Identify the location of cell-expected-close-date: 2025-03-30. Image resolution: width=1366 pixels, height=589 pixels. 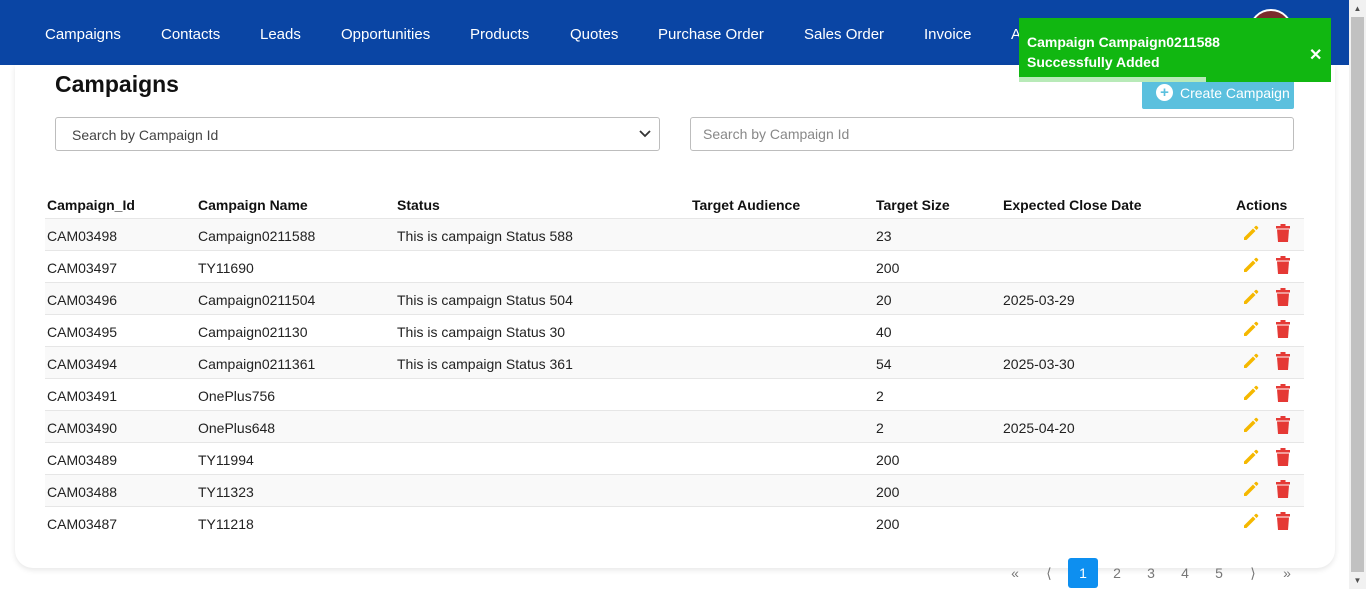
(1039, 364).